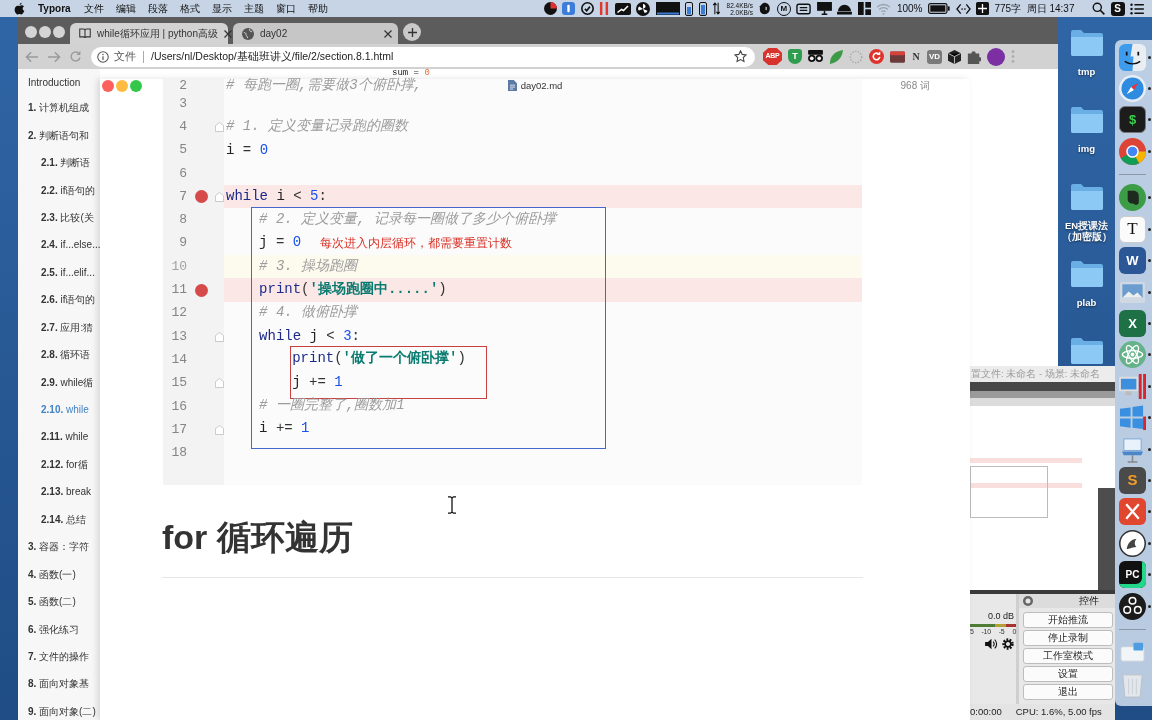  I want to click on speaker-icon, so click(991, 644).